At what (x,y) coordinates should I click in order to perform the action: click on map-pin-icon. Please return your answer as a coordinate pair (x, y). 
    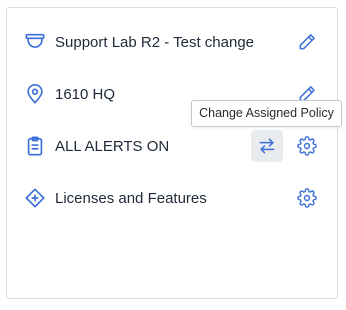
    Looking at the image, I should click on (35, 94).